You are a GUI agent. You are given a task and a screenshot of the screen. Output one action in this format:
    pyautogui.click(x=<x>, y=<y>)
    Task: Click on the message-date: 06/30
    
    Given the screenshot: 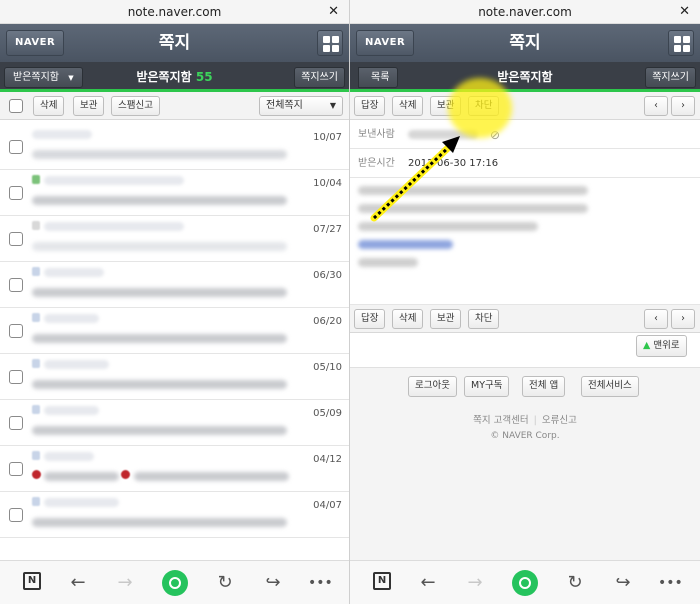 What is the action you would take?
    pyautogui.click(x=327, y=275)
    